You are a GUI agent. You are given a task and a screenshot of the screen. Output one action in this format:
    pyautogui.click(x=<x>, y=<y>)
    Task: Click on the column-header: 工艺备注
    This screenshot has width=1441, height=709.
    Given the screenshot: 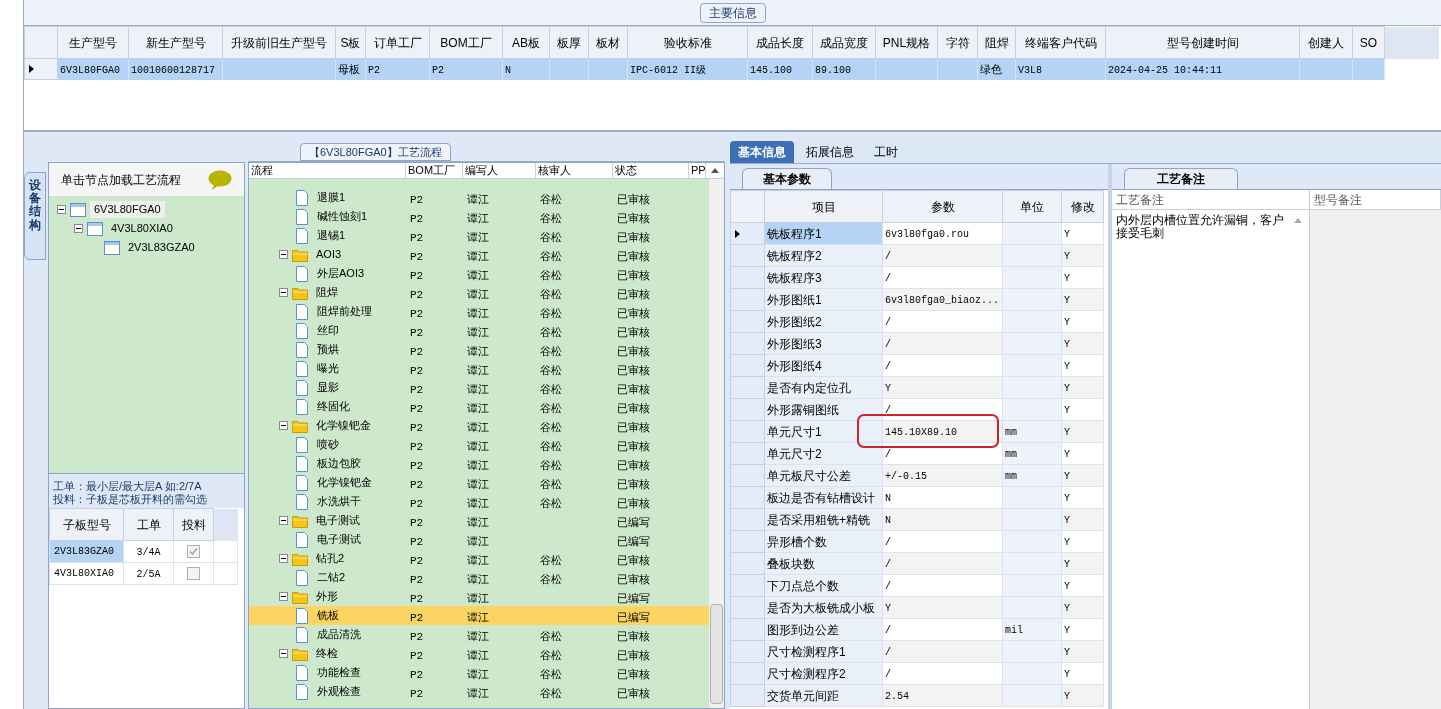 What is the action you would take?
    pyautogui.click(x=1140, y=199)
    